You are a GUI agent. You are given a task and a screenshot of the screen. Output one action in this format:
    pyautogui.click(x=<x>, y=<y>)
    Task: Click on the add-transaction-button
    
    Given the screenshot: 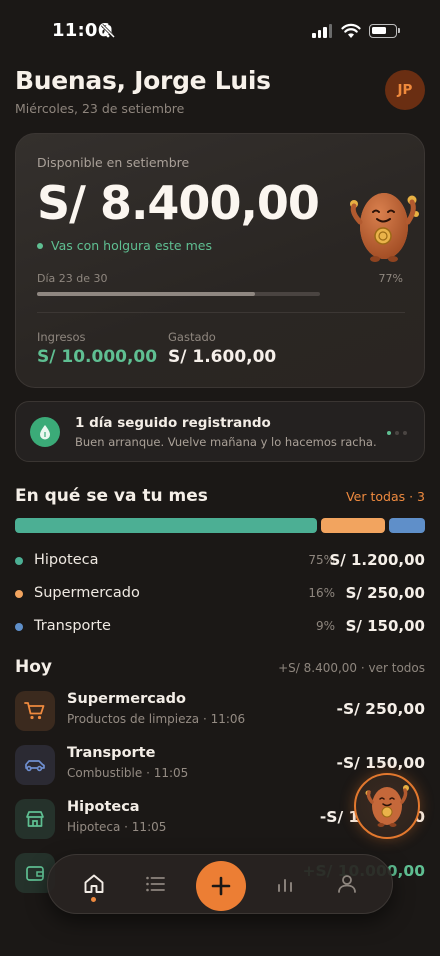 What is the action you would take?
    pyautogui.click(x=221, y=886)
    